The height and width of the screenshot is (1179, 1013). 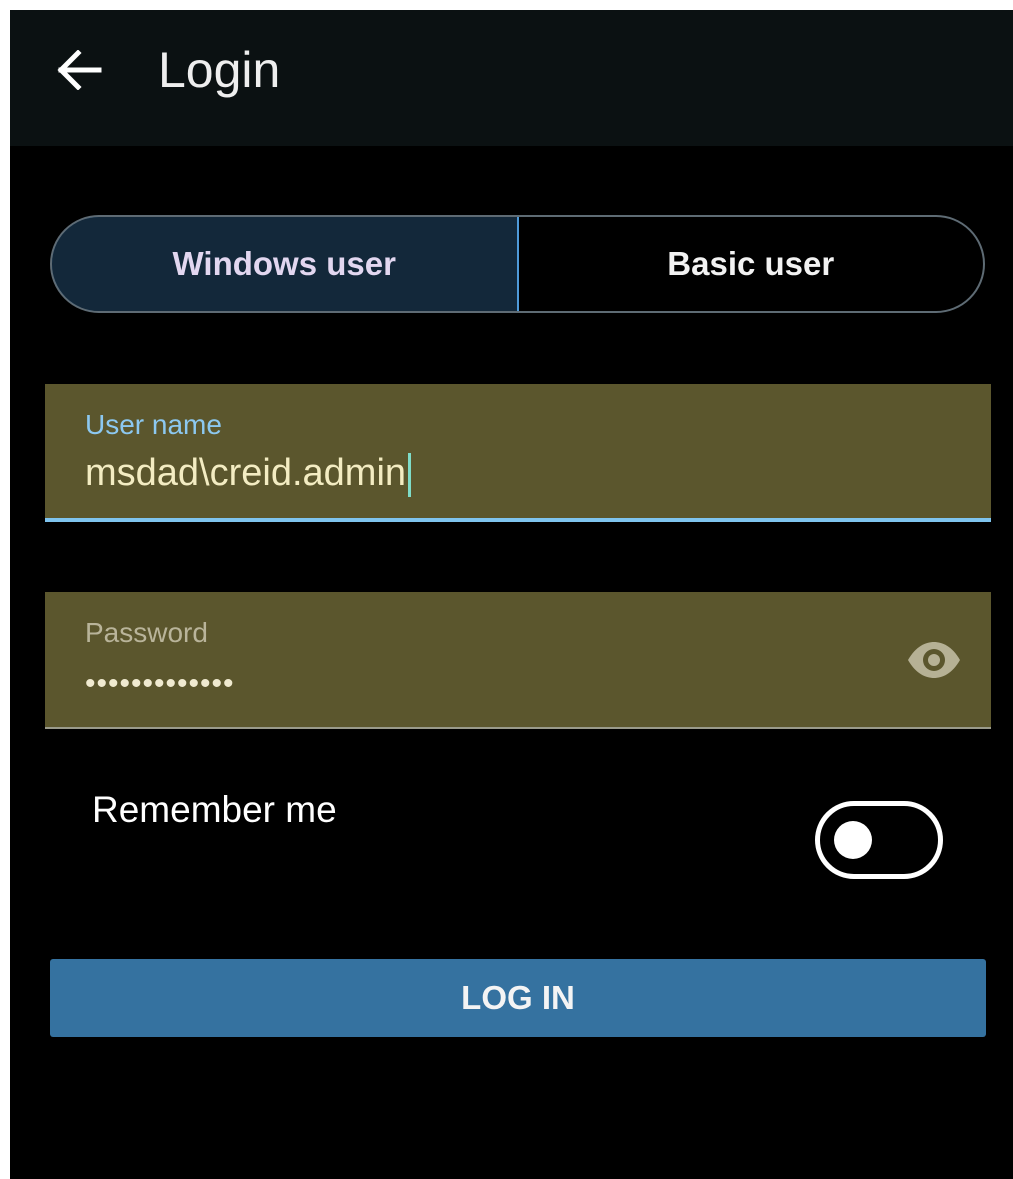 What do you see at coordinates (160, 684) in the screenshot?
I see `password-input: •••••••••••••` at bounding box center [160, 684].